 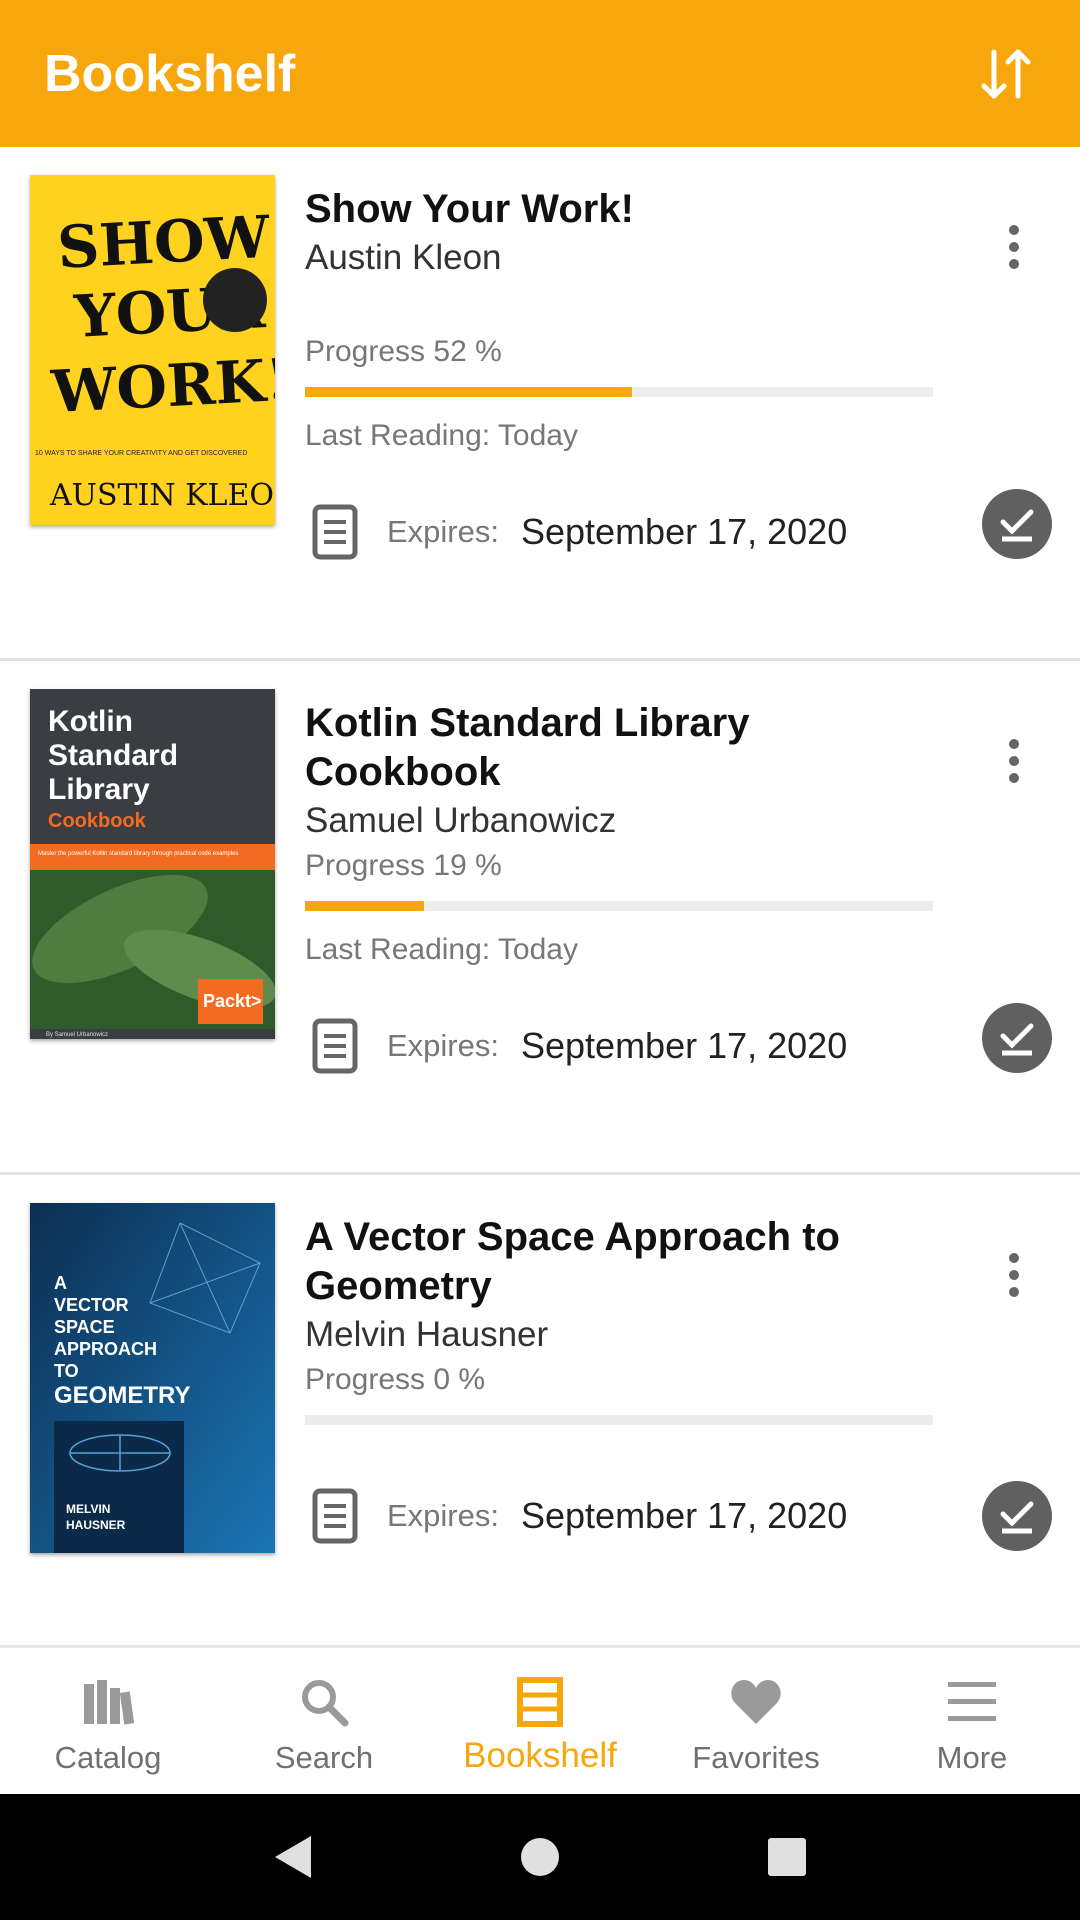 What do you see at coordinates (108, 1702) in the screenshot?
I see `catalog-icon` at bounding box center [108, 1702].